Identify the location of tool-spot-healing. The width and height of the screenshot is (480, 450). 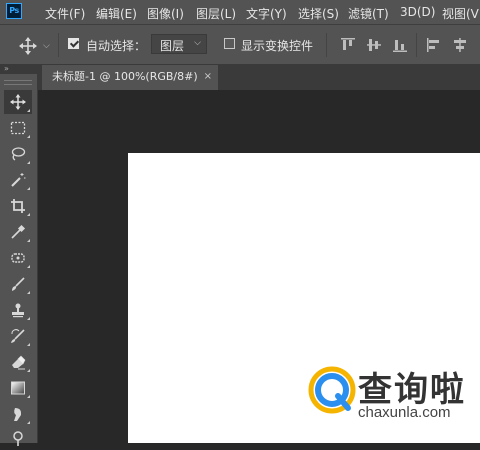
(18, 258).